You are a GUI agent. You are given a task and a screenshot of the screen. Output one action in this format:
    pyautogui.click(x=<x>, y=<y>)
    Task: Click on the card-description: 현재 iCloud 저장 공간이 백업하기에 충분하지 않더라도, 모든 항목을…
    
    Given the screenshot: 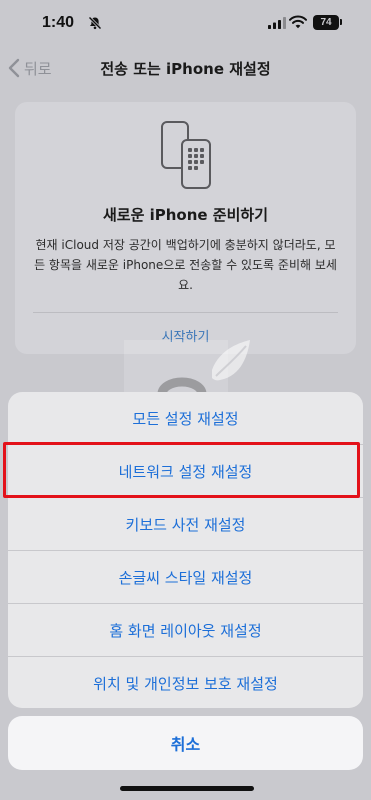 What is the action you would take?
    pyautogui.click(x=185, y=265)
    